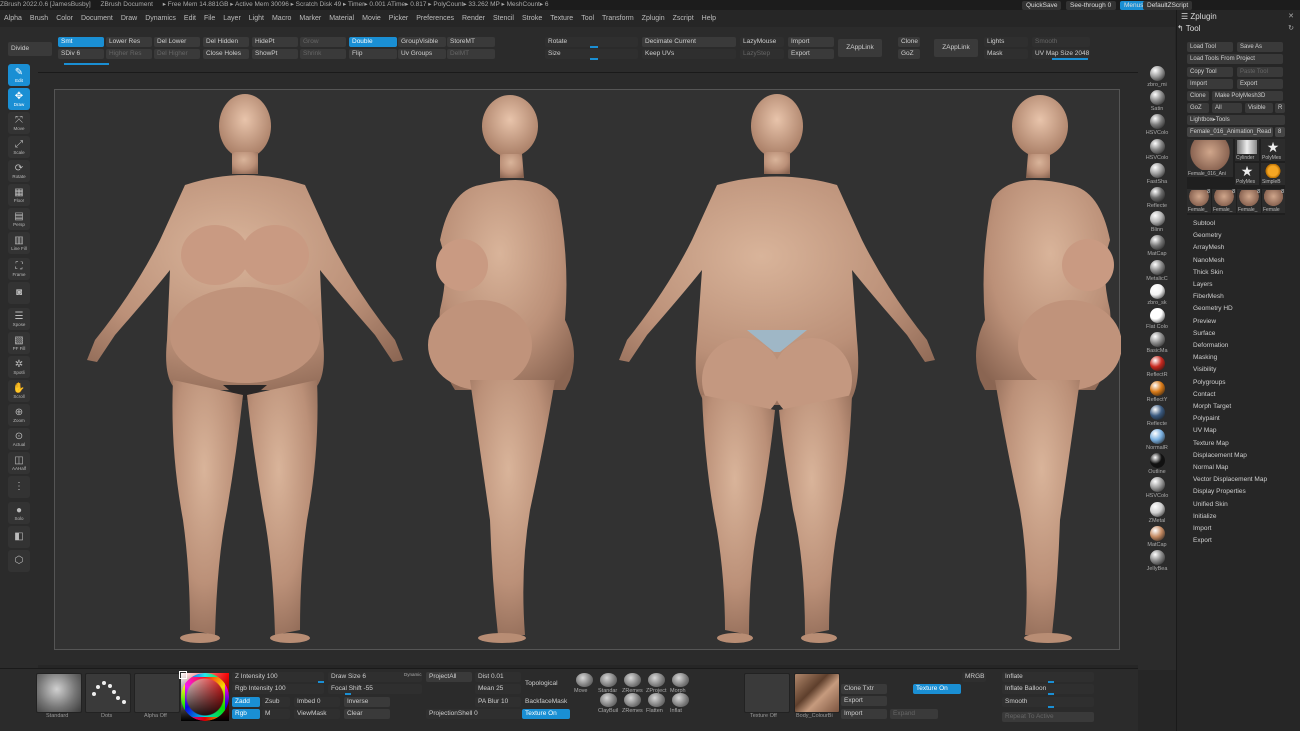 This screenshot has width=1300, height=731. What do you see at coordinates (19, 561) in the screenshot?
I see `tool-slot-20: ⬡` at bounding box center [19, 561].